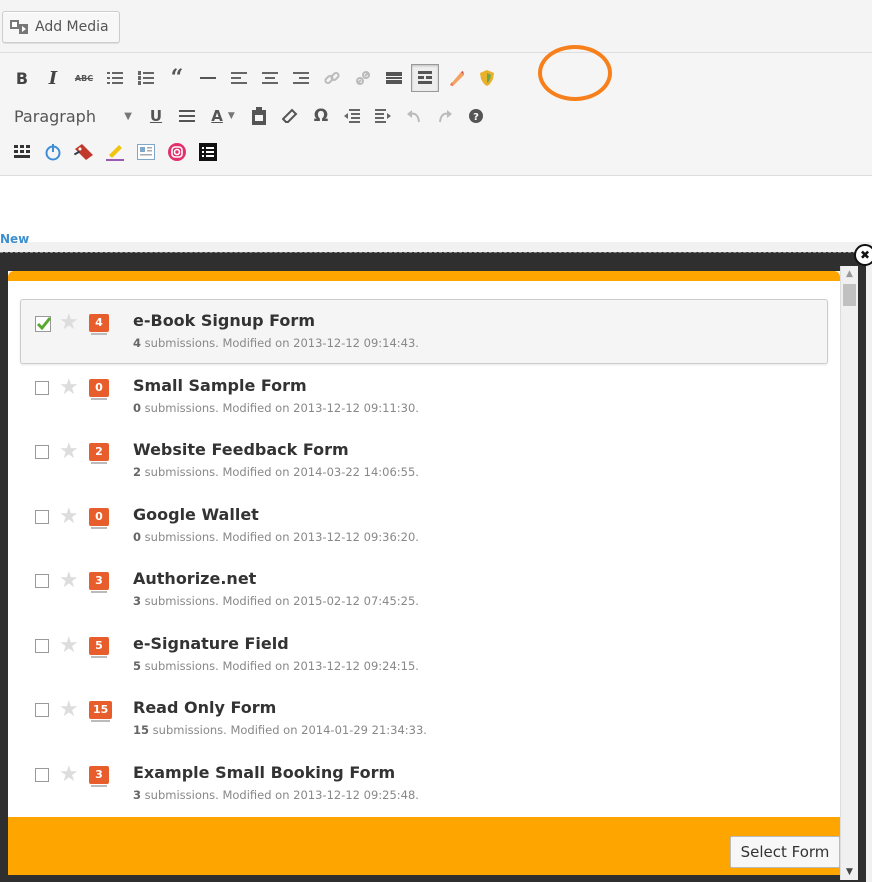 This screenshot has width=872, height=882. Describe the element at coordinates (425, 78) in the screenshot. I see `toolbar-toggle-icon` at that location.